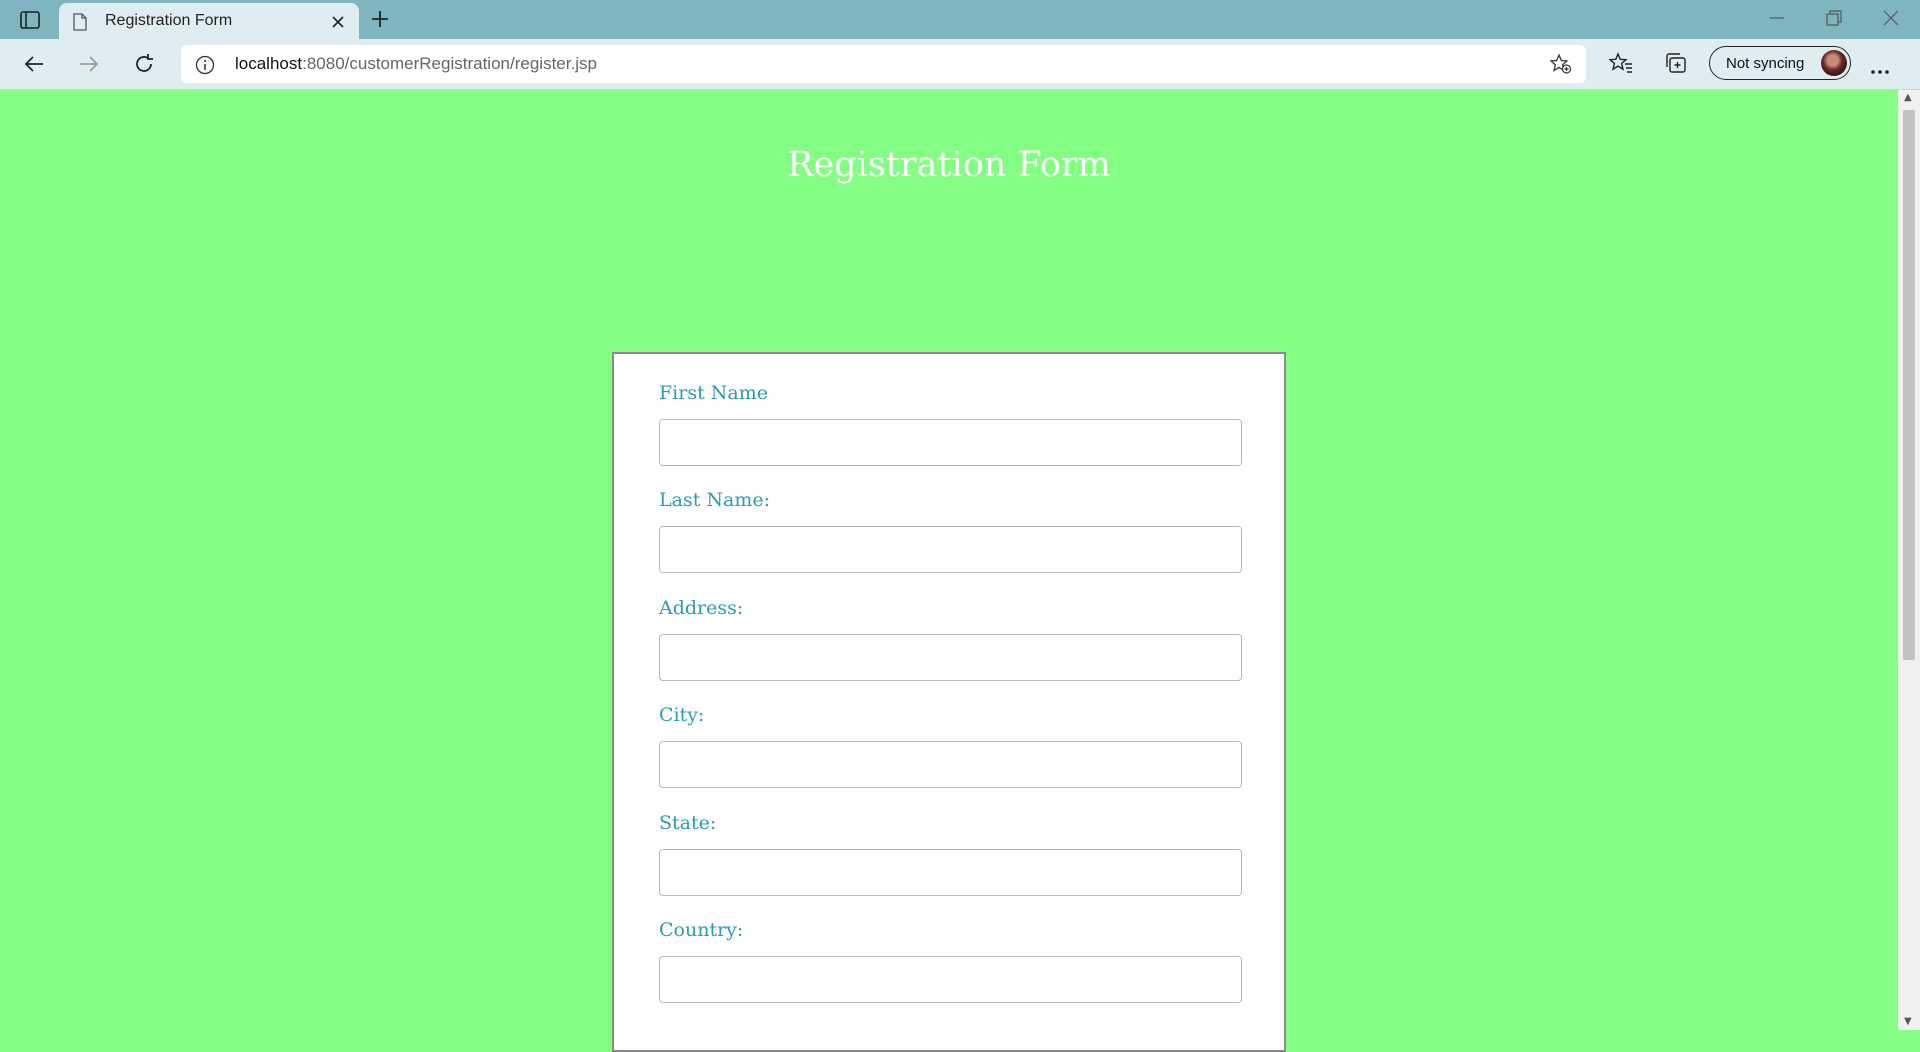  Describe the element at coordinates (701, 930) in the screenshot. I see `country-label: Country:` at that location.